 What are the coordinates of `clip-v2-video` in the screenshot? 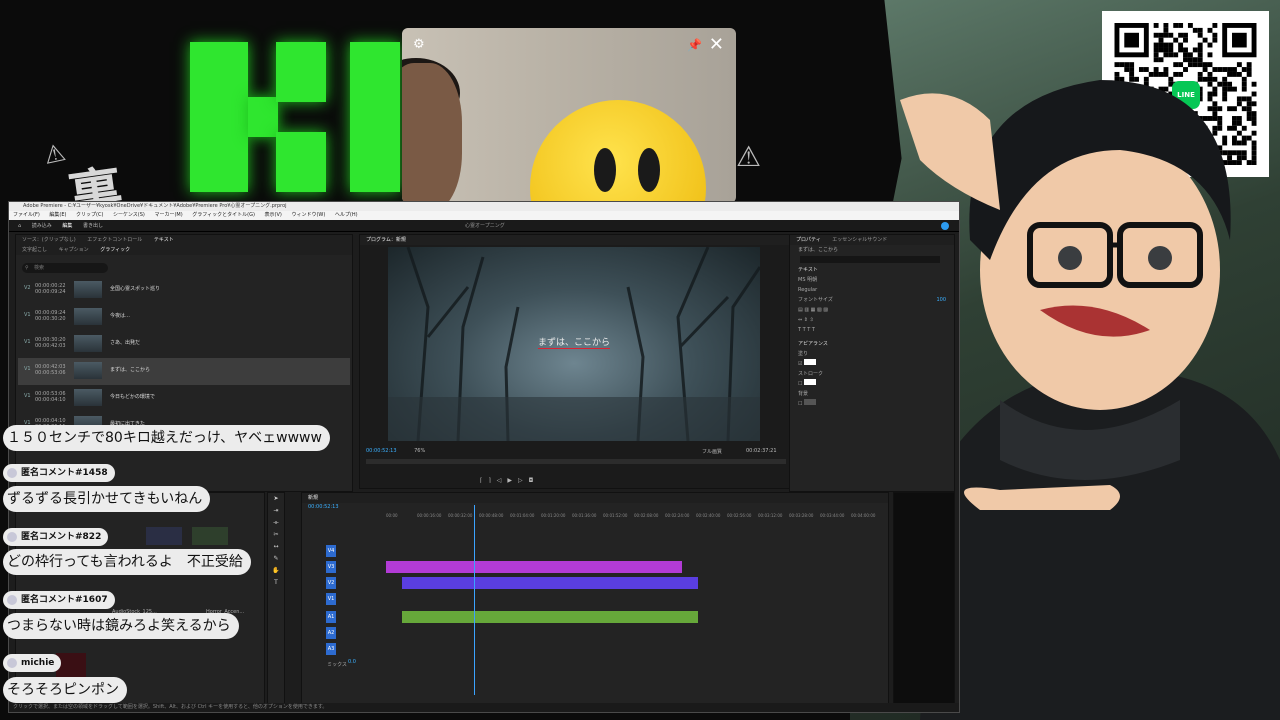 It's located at (550, 583).